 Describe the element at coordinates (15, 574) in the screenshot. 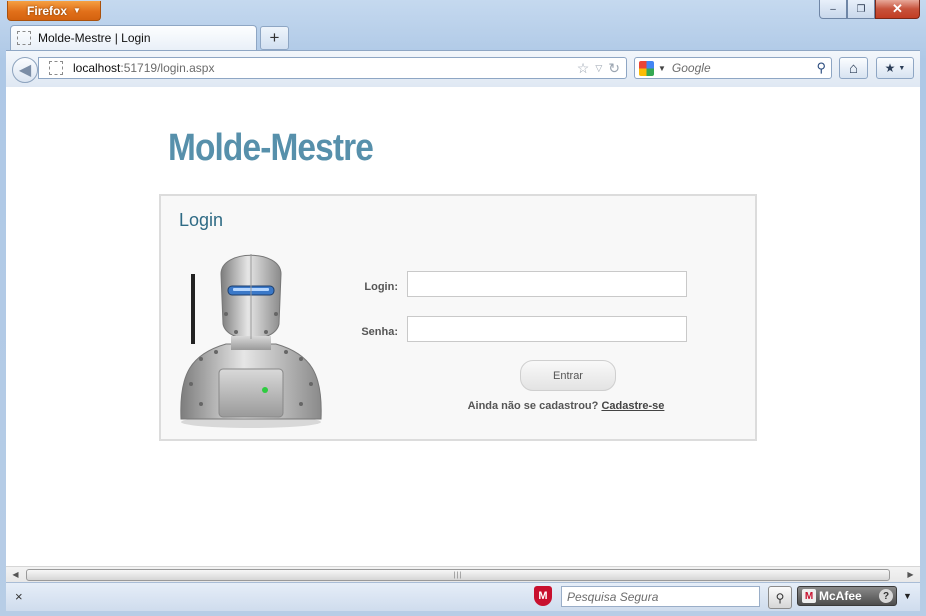

I see `scroll-left-arrow-icon: ◀` at that location.